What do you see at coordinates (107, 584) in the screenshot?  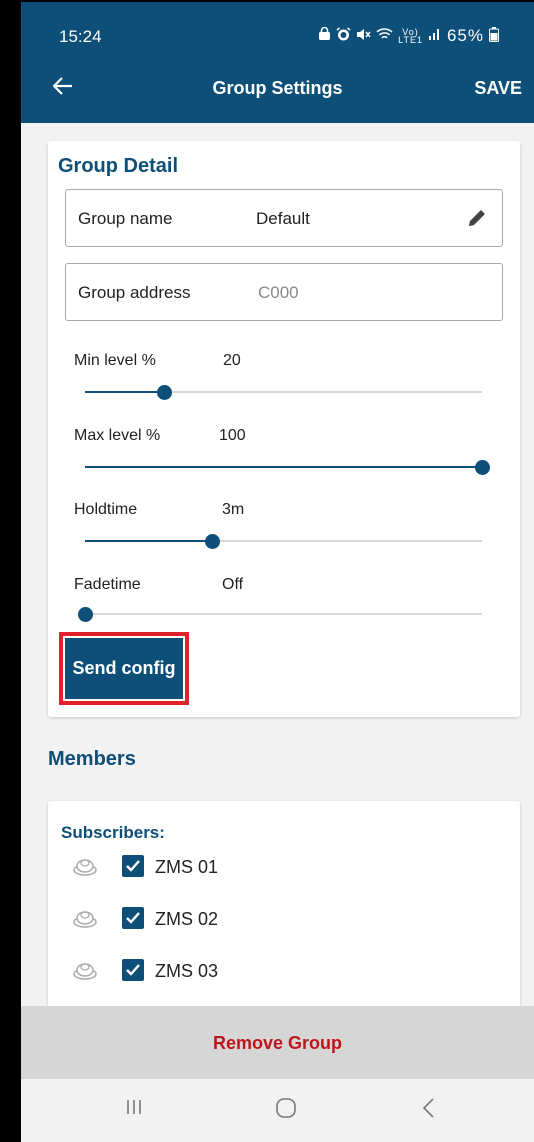 I see `fadetime-label: Fadetime` at bounding box center [107, 584].